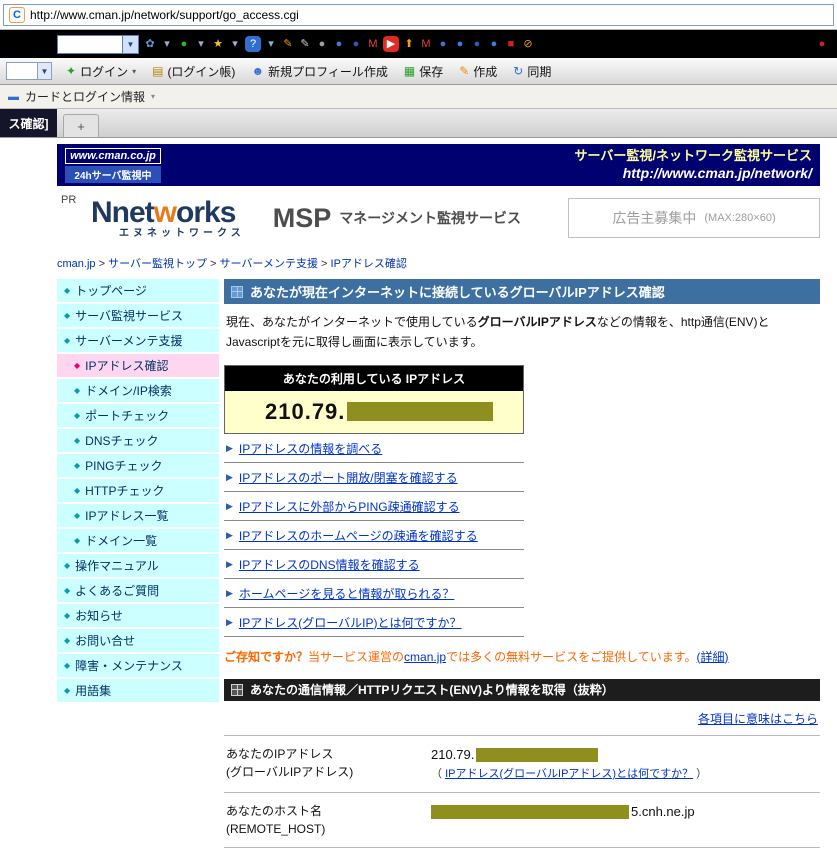 The image size is (837, 848). What do you see at coordinates (138, 440) in the screenshot?
I see `sidebar-item-7: ◆ DNSチェック` at bounding box center [138, 440].